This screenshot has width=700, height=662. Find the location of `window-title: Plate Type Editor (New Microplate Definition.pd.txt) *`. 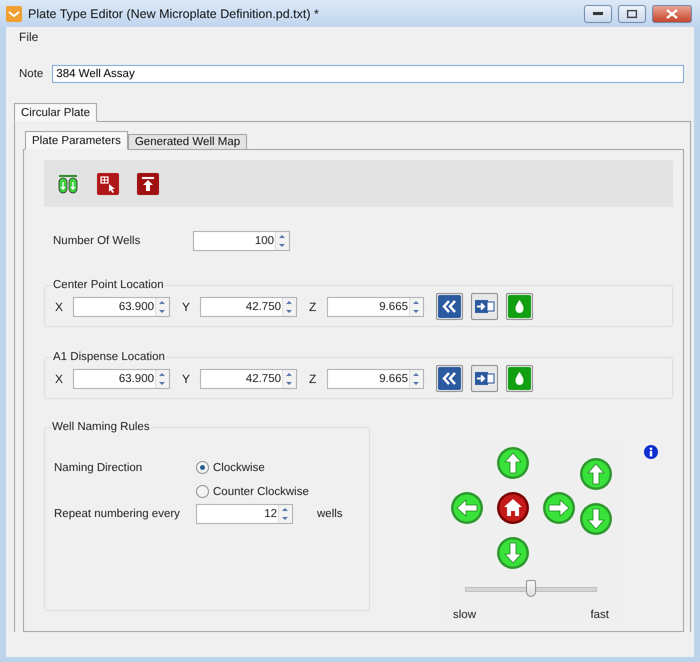

window-title: Plate Type Editor (New Microplate Definition.pd.txt) * is located at coordinates (174, 13).